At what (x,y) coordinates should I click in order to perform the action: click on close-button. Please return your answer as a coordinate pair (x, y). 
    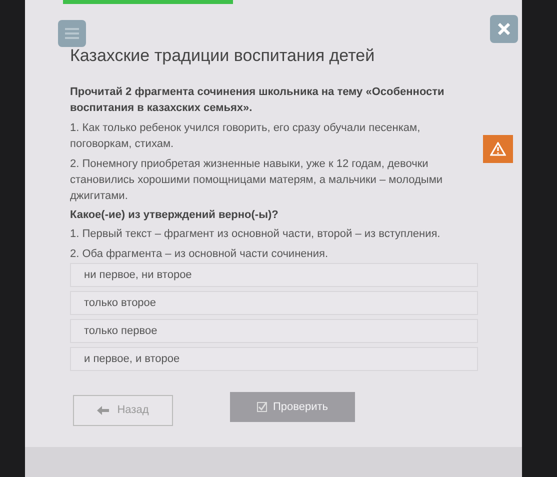
    Looking at the image, I should click on (504, 29).